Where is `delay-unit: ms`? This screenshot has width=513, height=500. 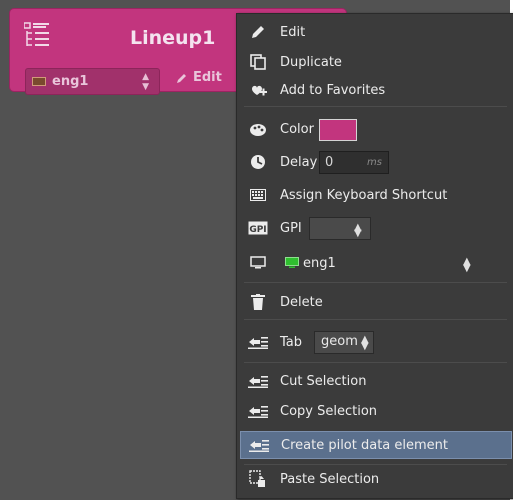
delay-unit: ms is located at coordinates (374, 162).